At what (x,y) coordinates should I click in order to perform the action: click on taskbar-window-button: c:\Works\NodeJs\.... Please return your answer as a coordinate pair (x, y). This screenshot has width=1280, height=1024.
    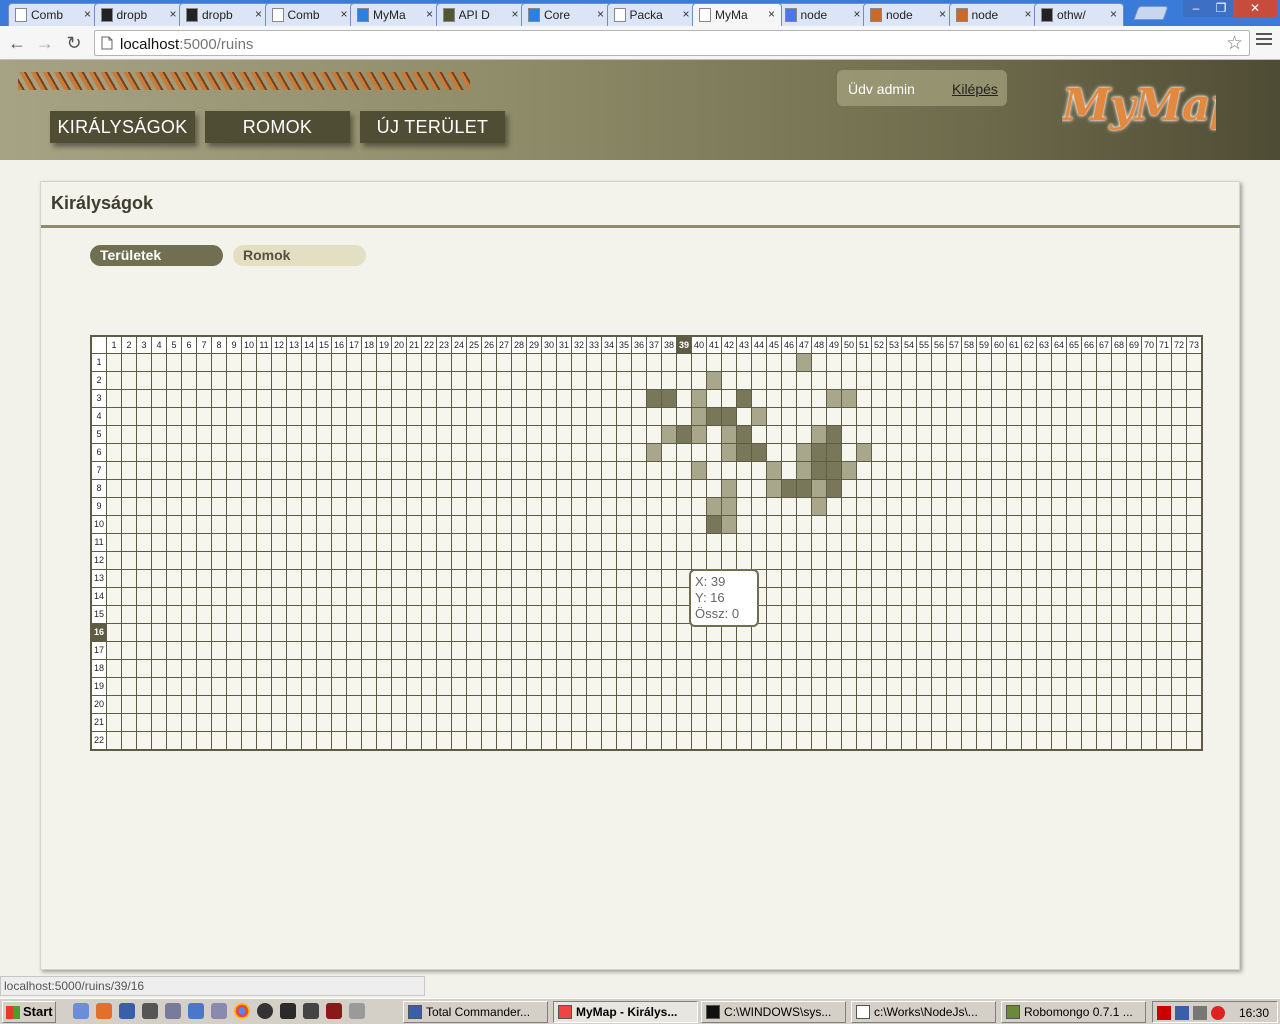
    Looking at the image, I should click on (923, 1012).